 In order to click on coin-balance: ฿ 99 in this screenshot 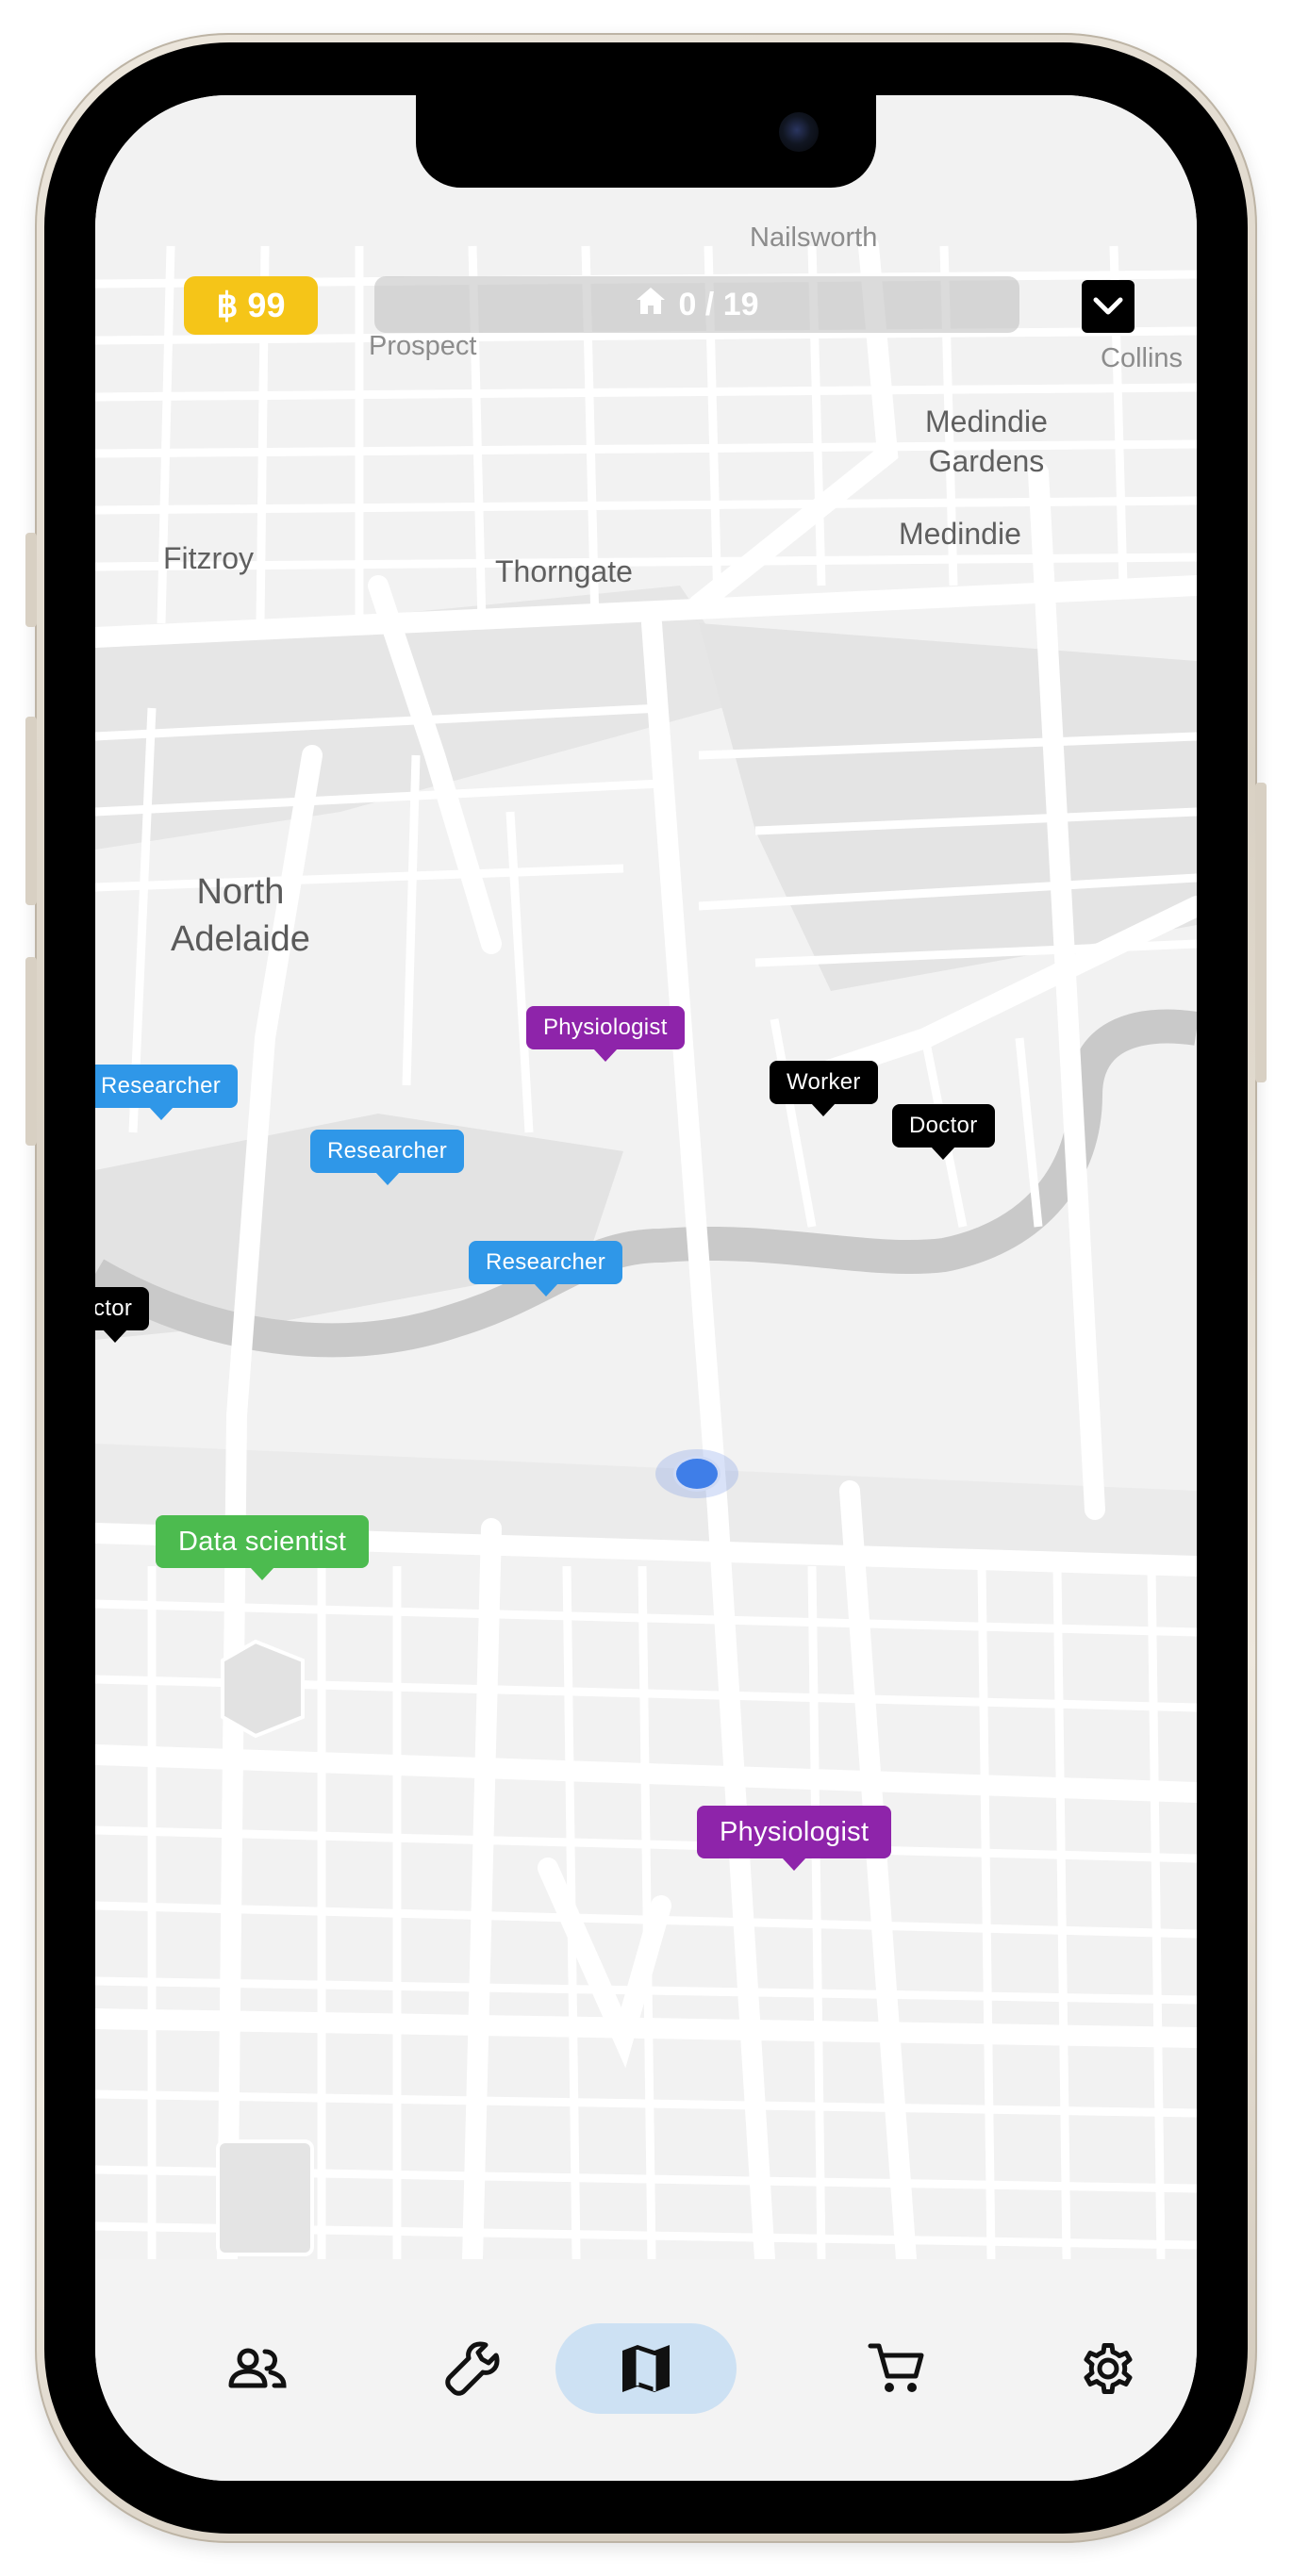, I will do `click(251, 305)`.